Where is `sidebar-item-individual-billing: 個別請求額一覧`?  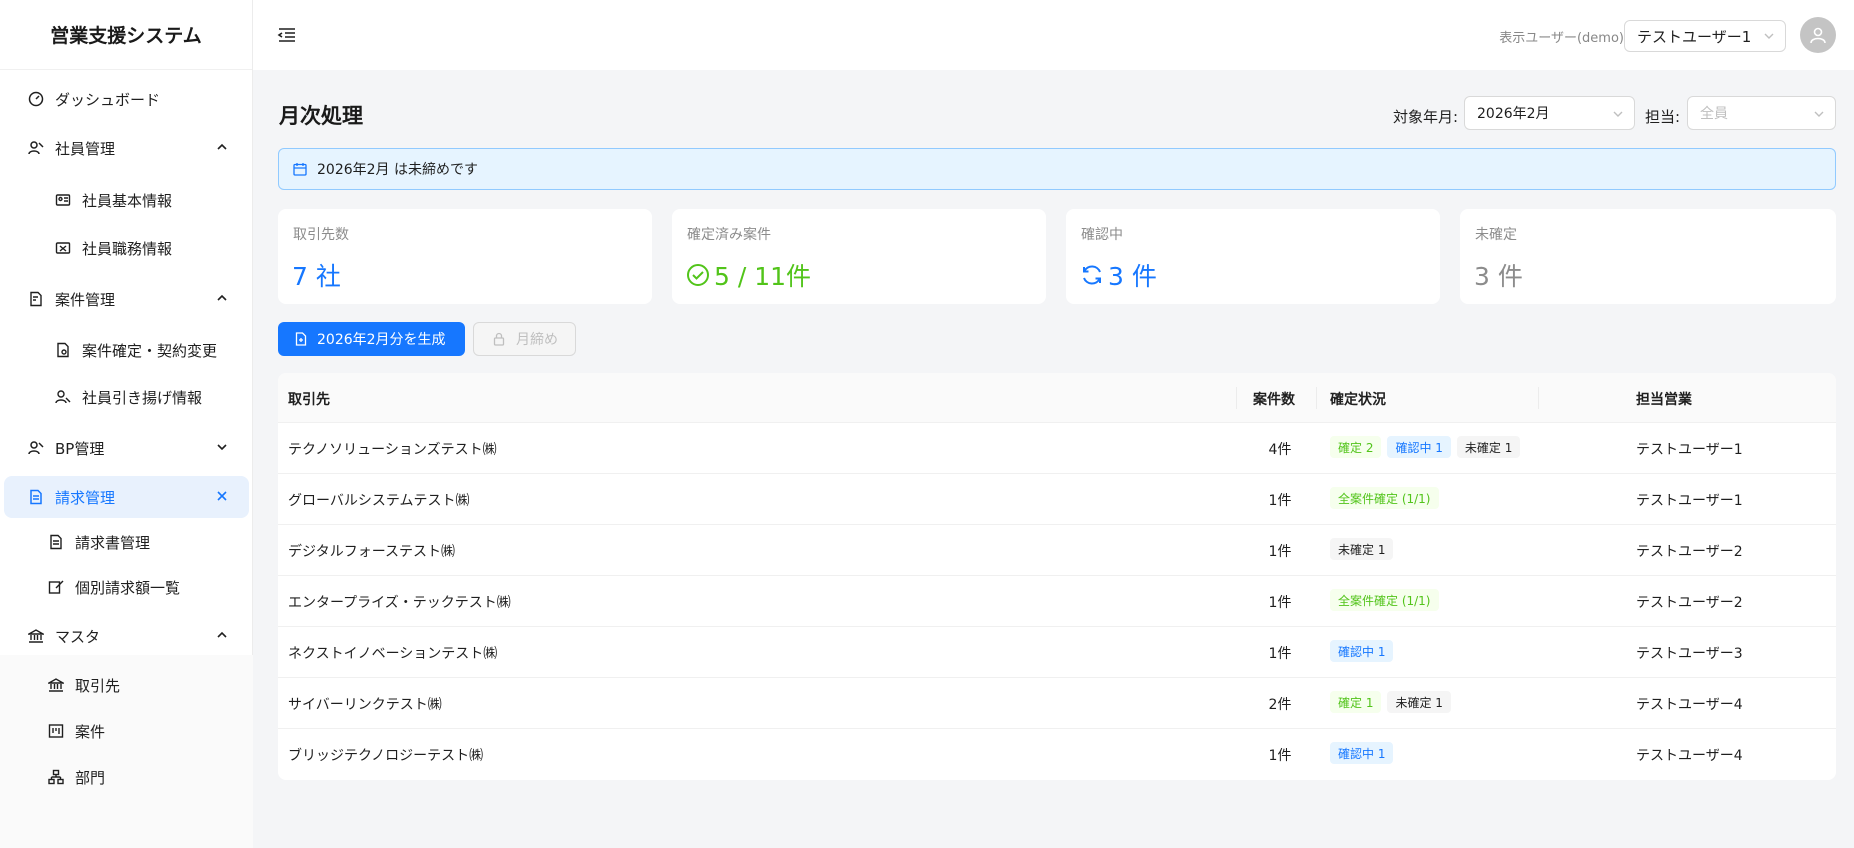
sidebar-item-individual-billing: 個別請求額一覧 is located at coordinates (126, 587).